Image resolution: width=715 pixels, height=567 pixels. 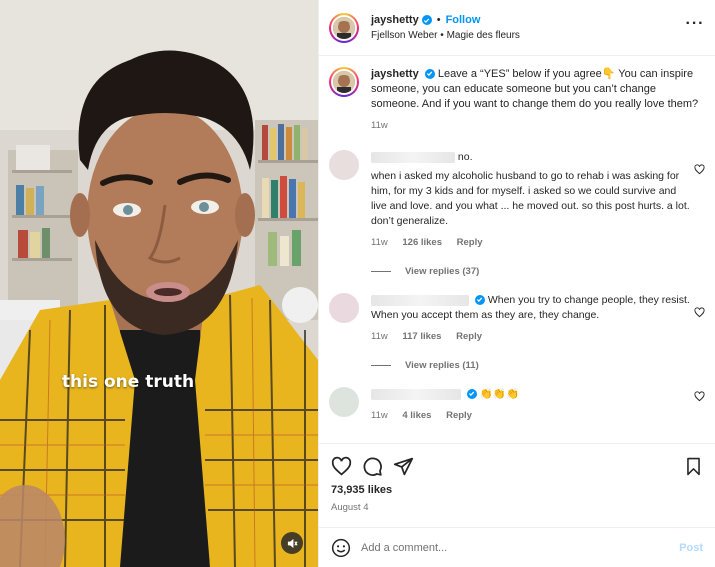 What do you see at coordinates (128, 382) in the screenshot?
I see `video-caption: this one truth` at bounding box center [128, 382].